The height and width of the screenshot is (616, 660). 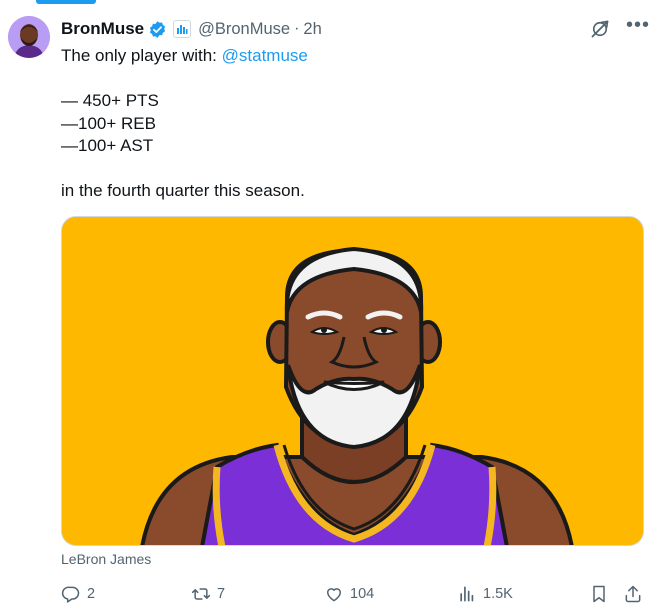 I want to click on share-button, so click(x=633, y=594).